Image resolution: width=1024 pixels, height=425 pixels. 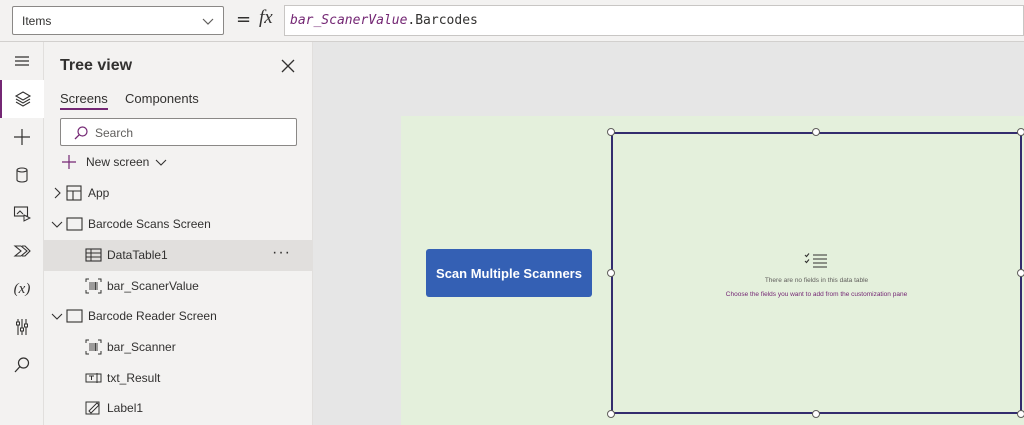 I want to click on resize-handle-top-right, so click(x=1020, y=132).